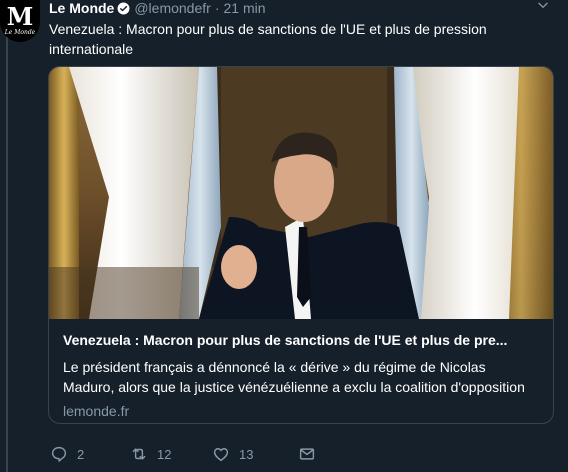 The height and width of the screenshot is (472, 568). I want to click on reply-icon, so click(59, 454).